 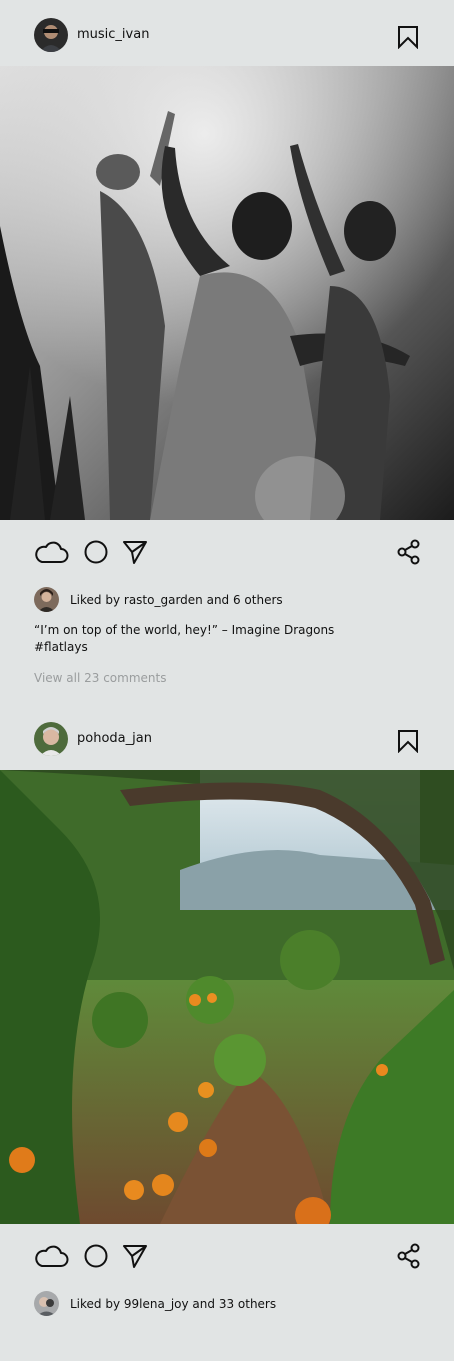 What do you see at coordinates (100, 678) in the screenshot?
I see `view-comments-link: View all 23 comments` at bounding box center [100, 678].